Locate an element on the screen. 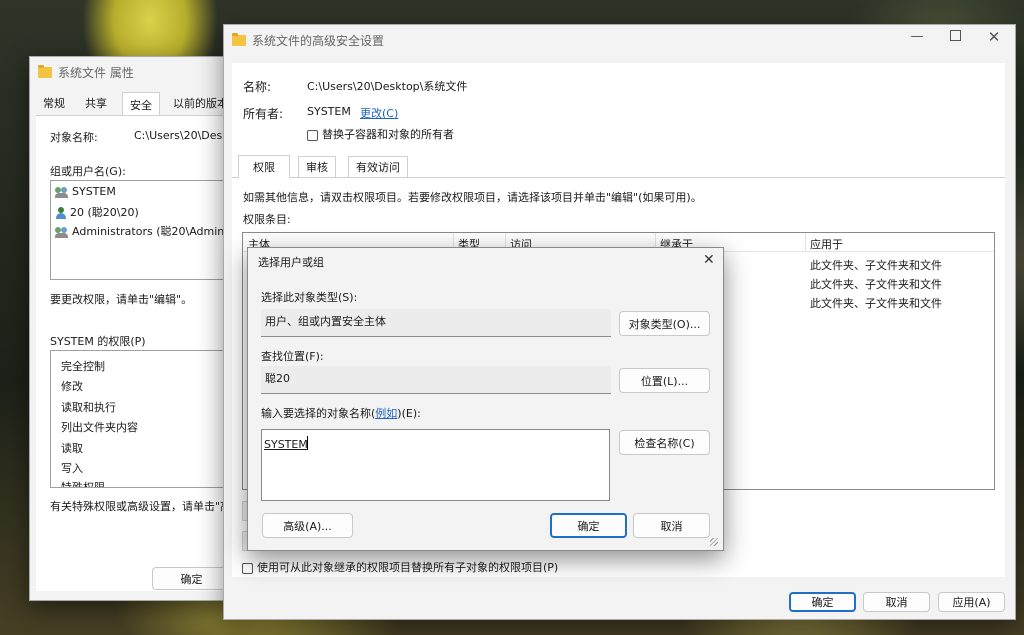 This screenshot has width=1024, height=635. object-name-label: 对象名称: is located at coordinates (74, 137).